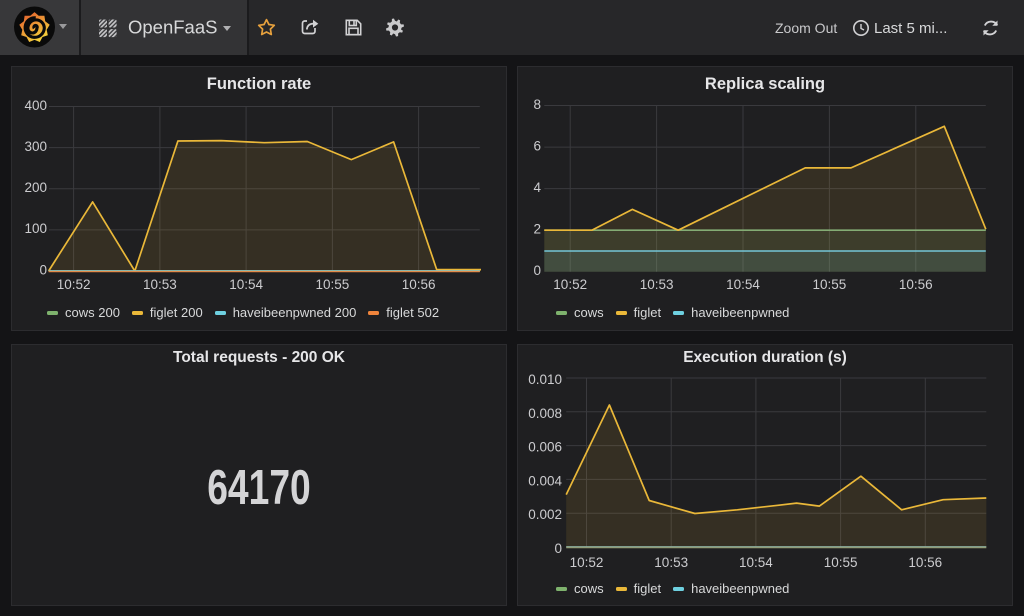 This screenshot has height=616, width=1024. What do you see at coordinates (545, 413) in the screenshot?
I see `svg-text: 0.008` at bounding box center [545, 413].